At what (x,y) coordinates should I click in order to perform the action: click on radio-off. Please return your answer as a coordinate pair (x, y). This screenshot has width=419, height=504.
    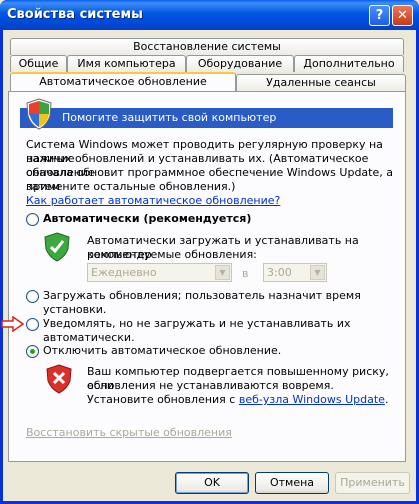
    Looking at the image, I should click on (32, 351).